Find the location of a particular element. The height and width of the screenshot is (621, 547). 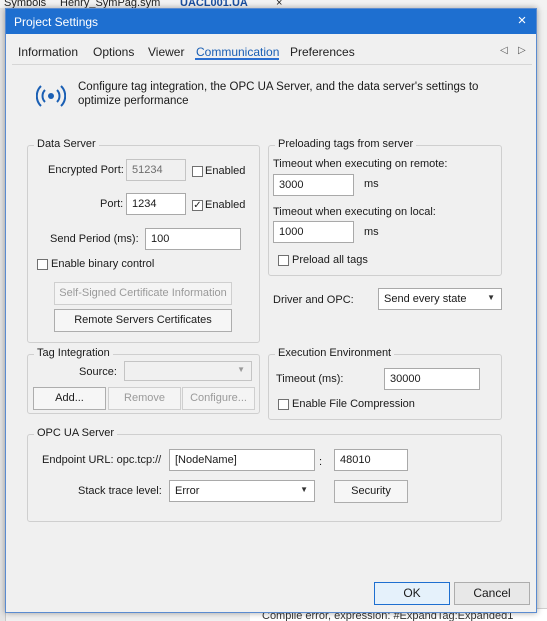

remote-servers-certificates-button: Remote Servers Certificates is located at coordinates (143, 320).